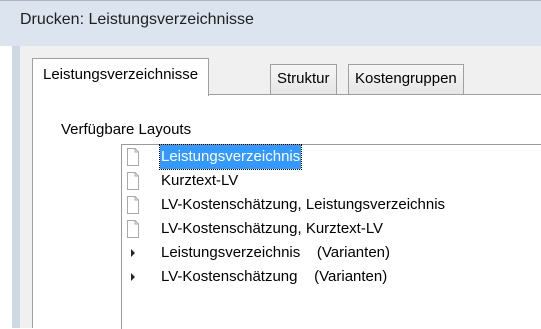 The height and width of the screenshot is (329, 541). What do you see at coordinates (272, 228) in the screenshot?
I see `list-item-label: LV-Kostenschätzung, Kurztext-LV` at bounding box center [272, 228].